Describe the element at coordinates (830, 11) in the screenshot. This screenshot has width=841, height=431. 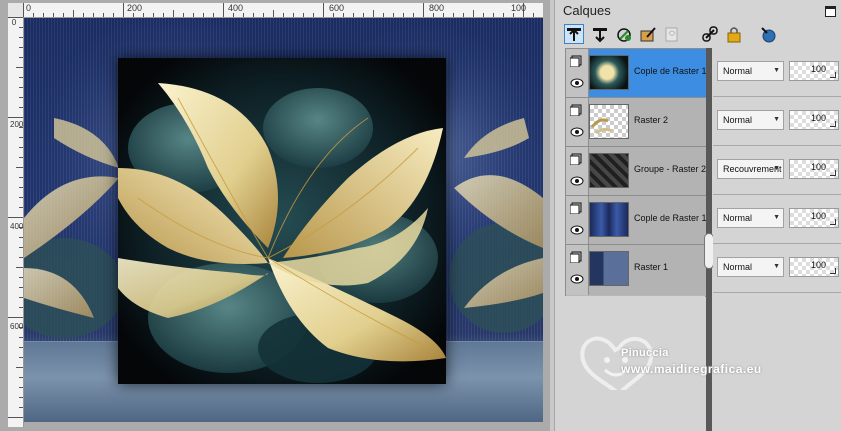
I see `panel-maximize-icon` at that location.